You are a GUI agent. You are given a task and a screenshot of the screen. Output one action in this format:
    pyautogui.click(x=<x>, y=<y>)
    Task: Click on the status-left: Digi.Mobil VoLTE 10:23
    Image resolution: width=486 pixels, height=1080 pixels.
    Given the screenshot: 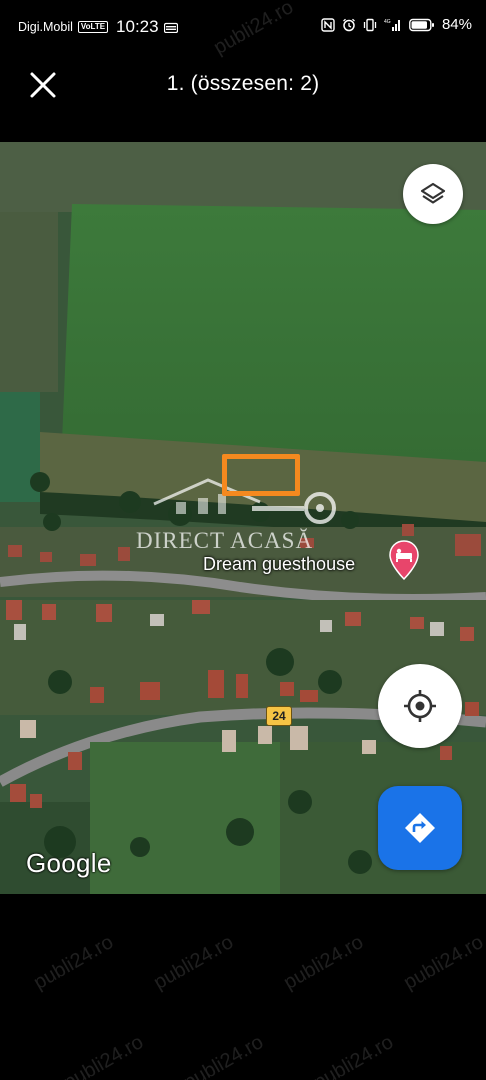 What is the action you would take?
    pyautogui.click(x=98, y=27)
    